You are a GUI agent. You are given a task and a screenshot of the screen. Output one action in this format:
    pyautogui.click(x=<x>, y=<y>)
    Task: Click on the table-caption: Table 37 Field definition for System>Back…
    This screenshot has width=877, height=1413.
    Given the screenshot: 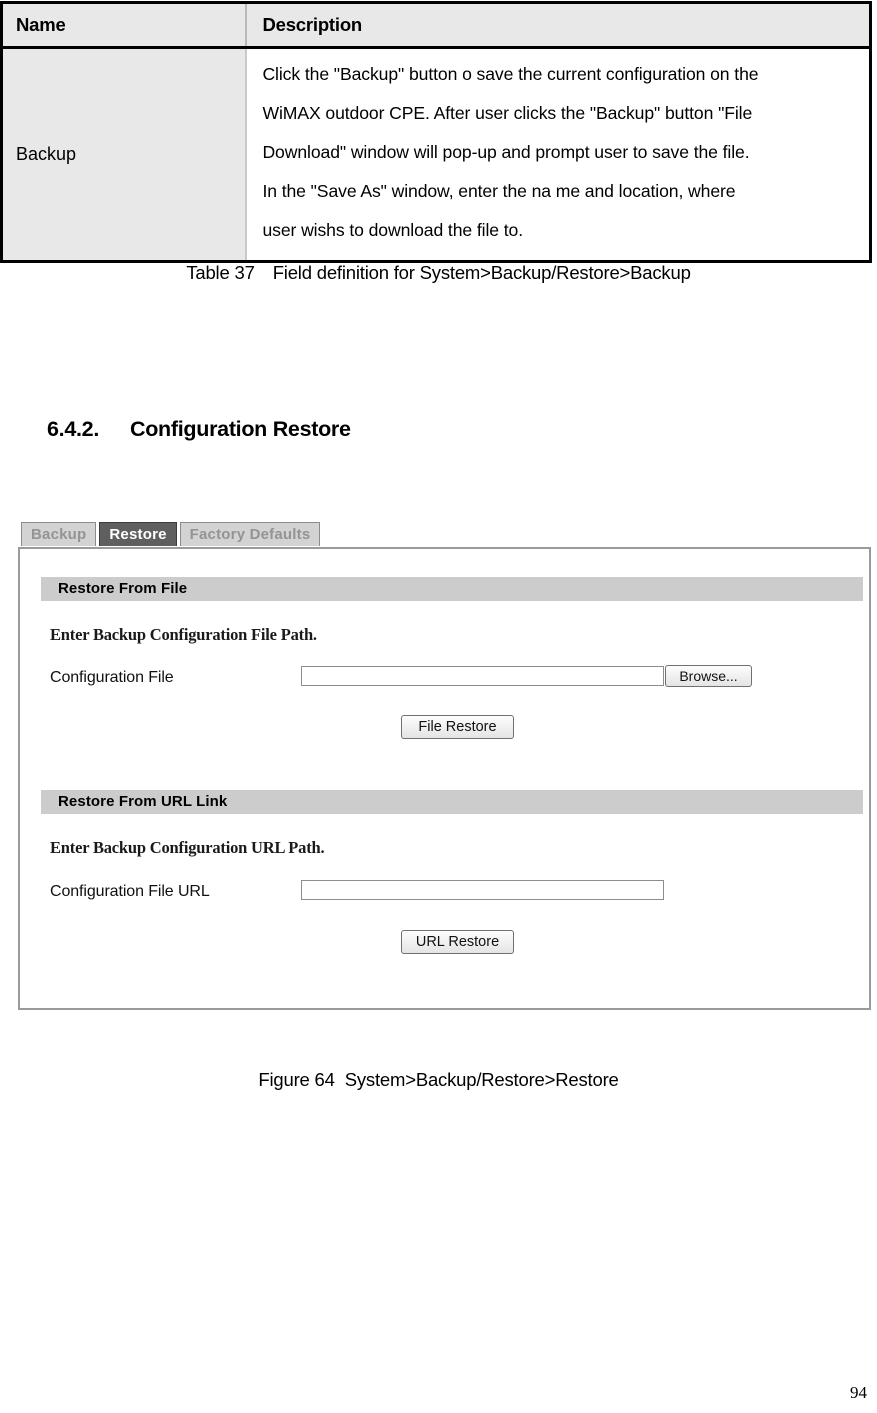 What is the action you would take?
    pyautogui.click(x=438, y=273)
    